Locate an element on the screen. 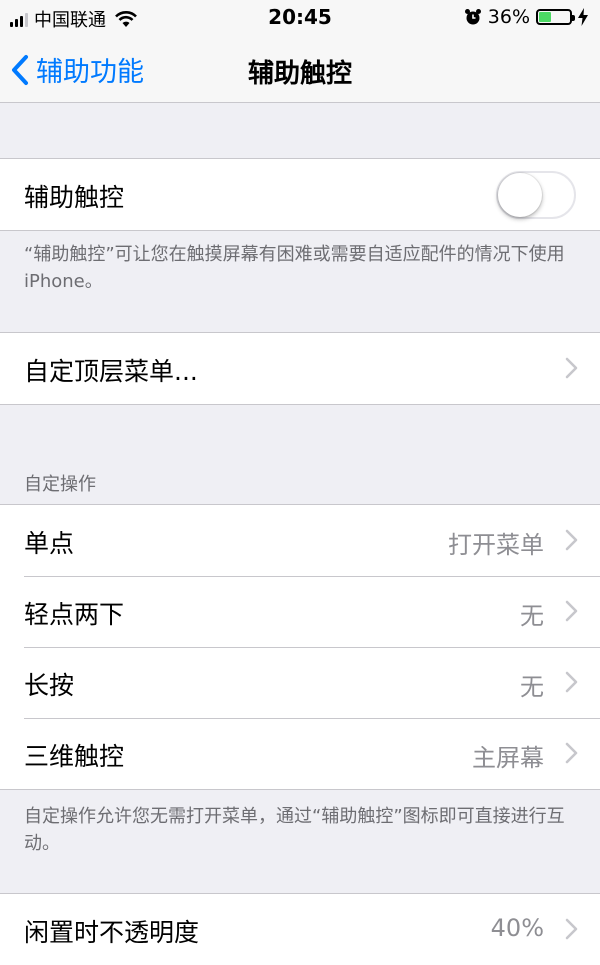  navigation-bar: 辅助功能 辅助触控 is located at coordinates (300, 69).